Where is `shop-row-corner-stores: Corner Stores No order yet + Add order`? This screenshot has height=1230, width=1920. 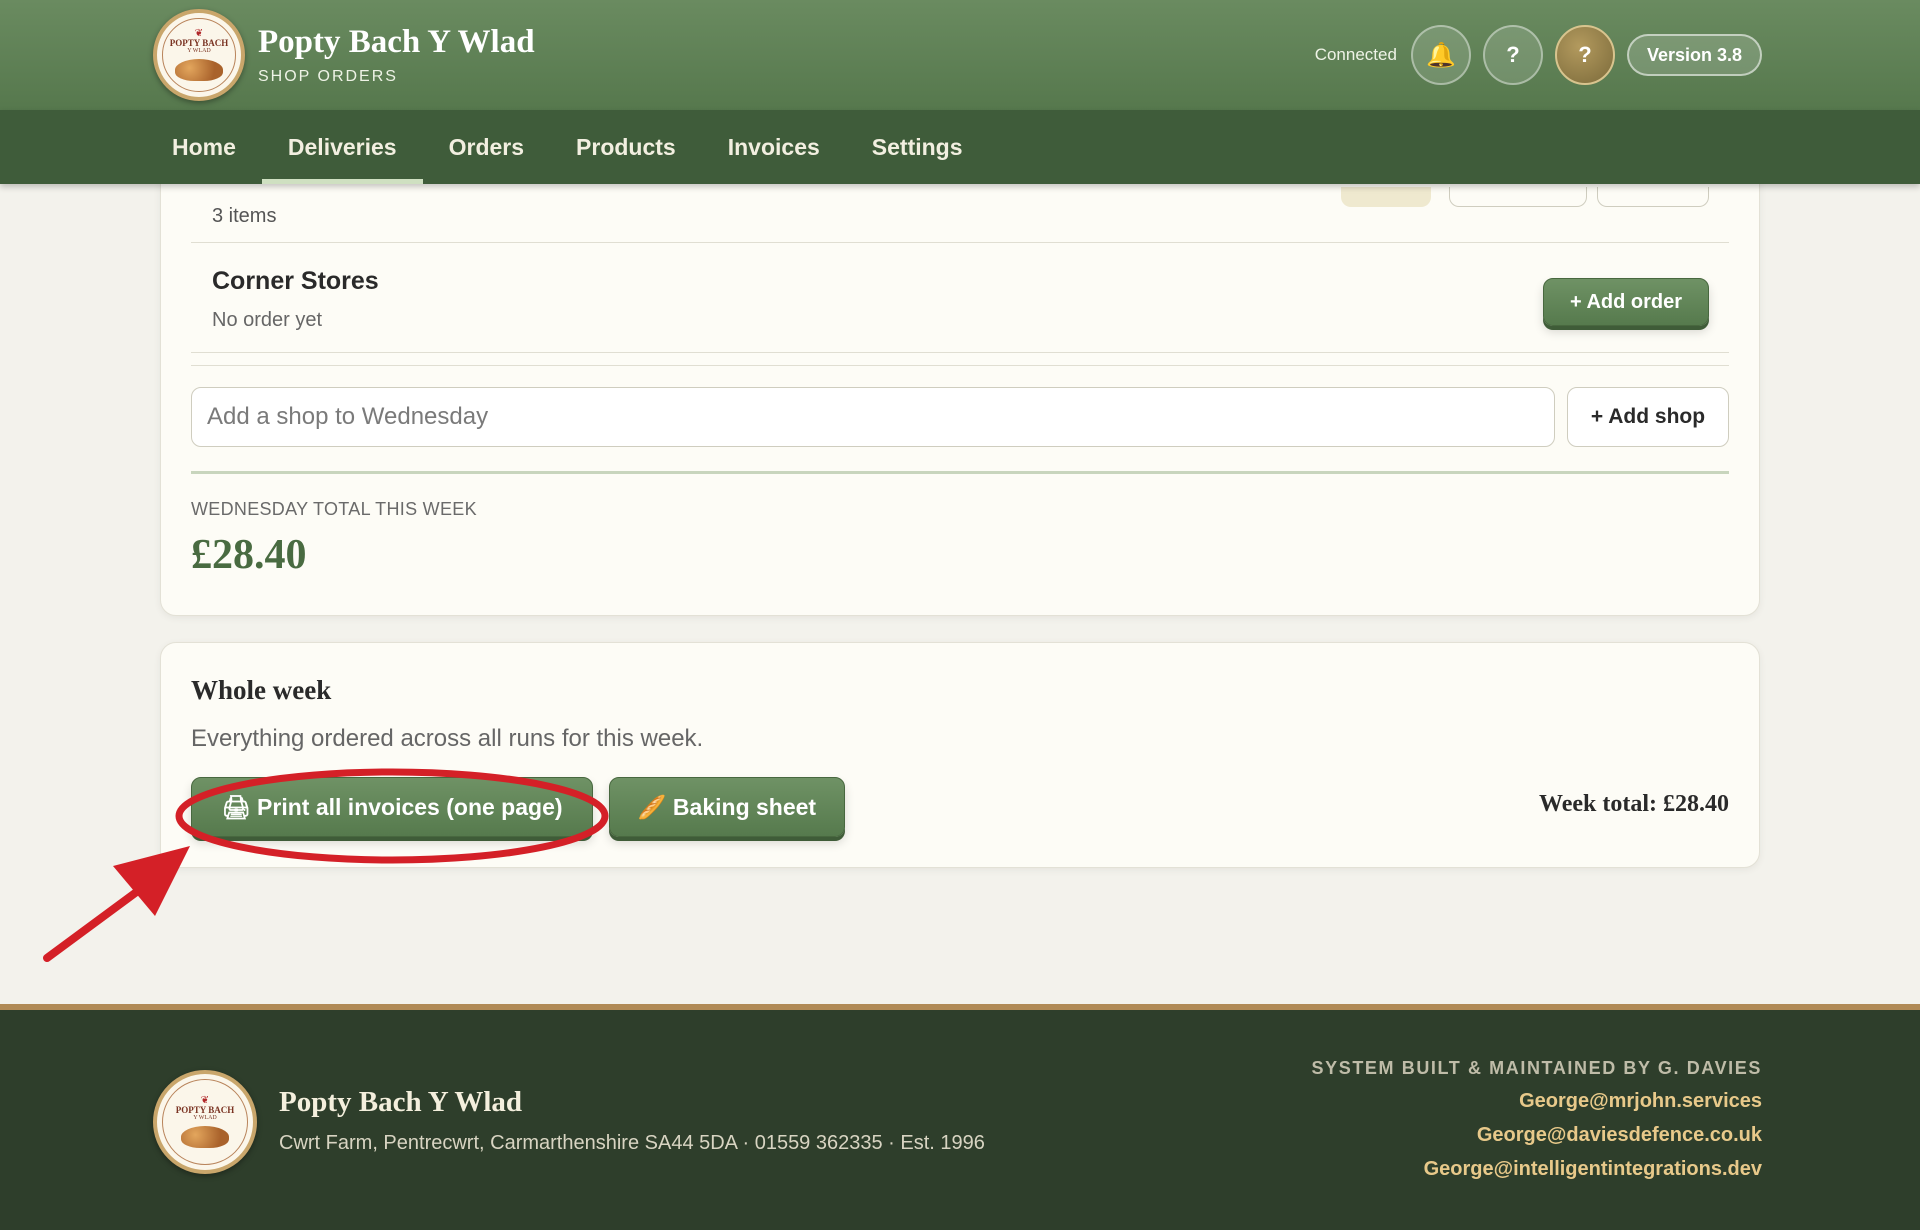 shop-row-corner-stores: Corner Stores No order yet + Add order is located at coordinates (960, 298).